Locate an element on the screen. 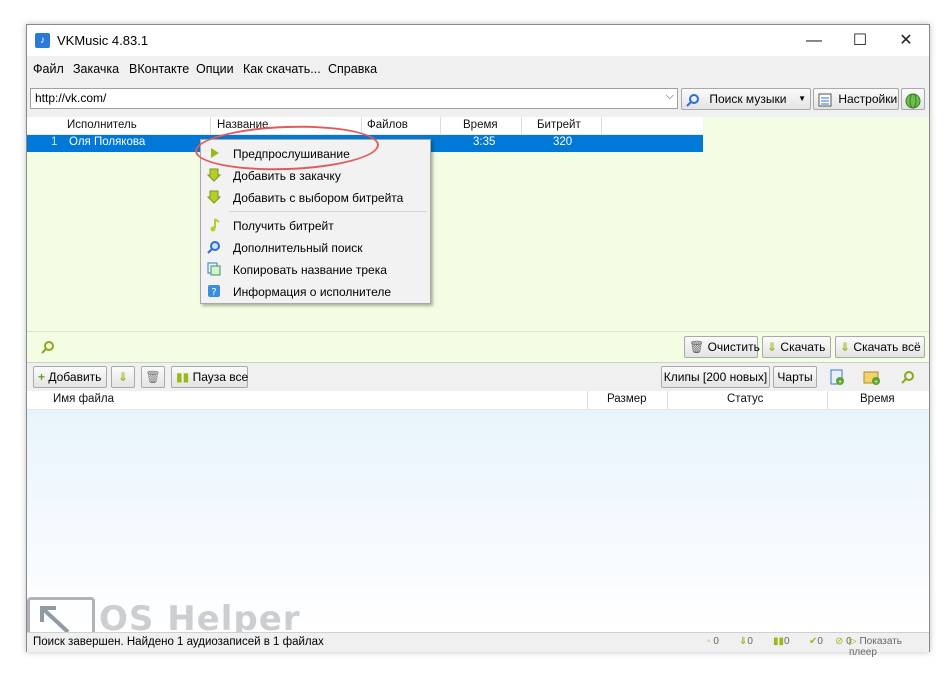 The image size is (950, 675). menu-download: Закачка is located at coordinates (96, 69).